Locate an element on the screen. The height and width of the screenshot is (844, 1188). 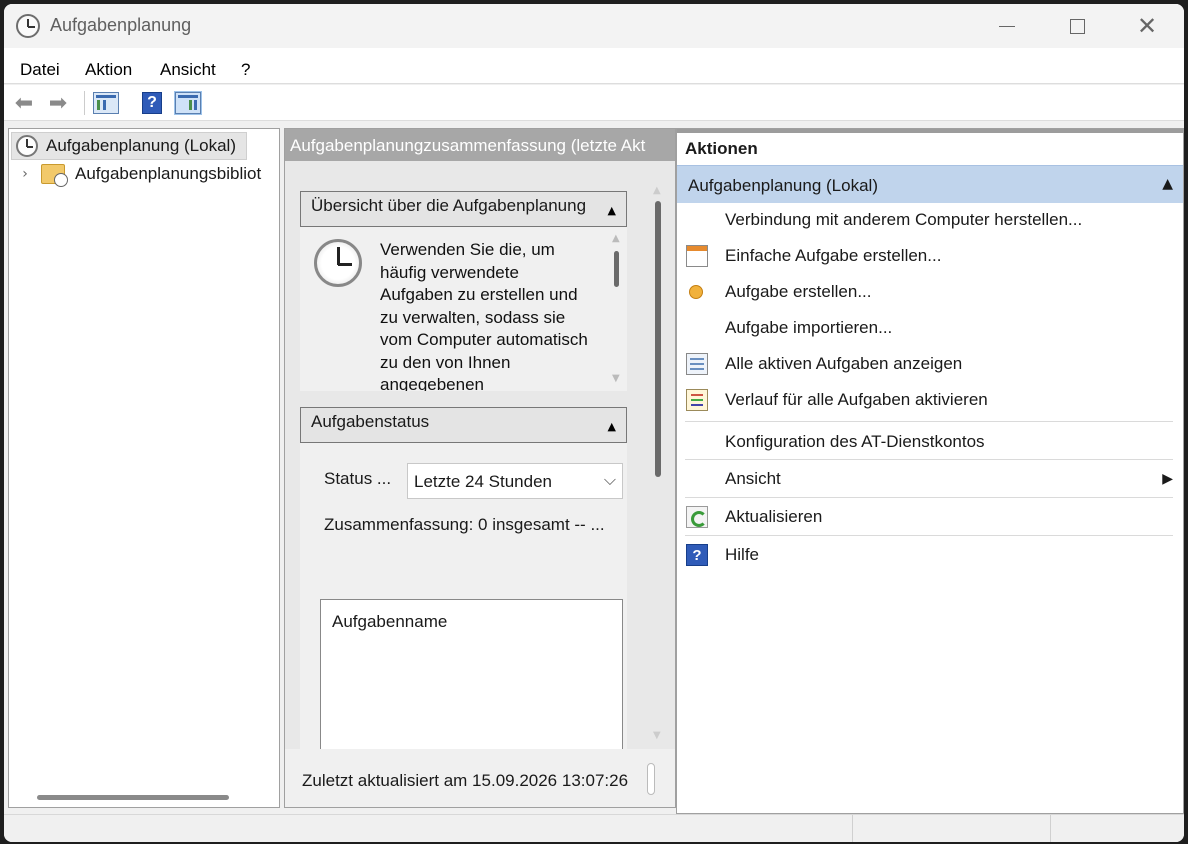
action-help: ? Hilfe is located at coordinates (930, 555).